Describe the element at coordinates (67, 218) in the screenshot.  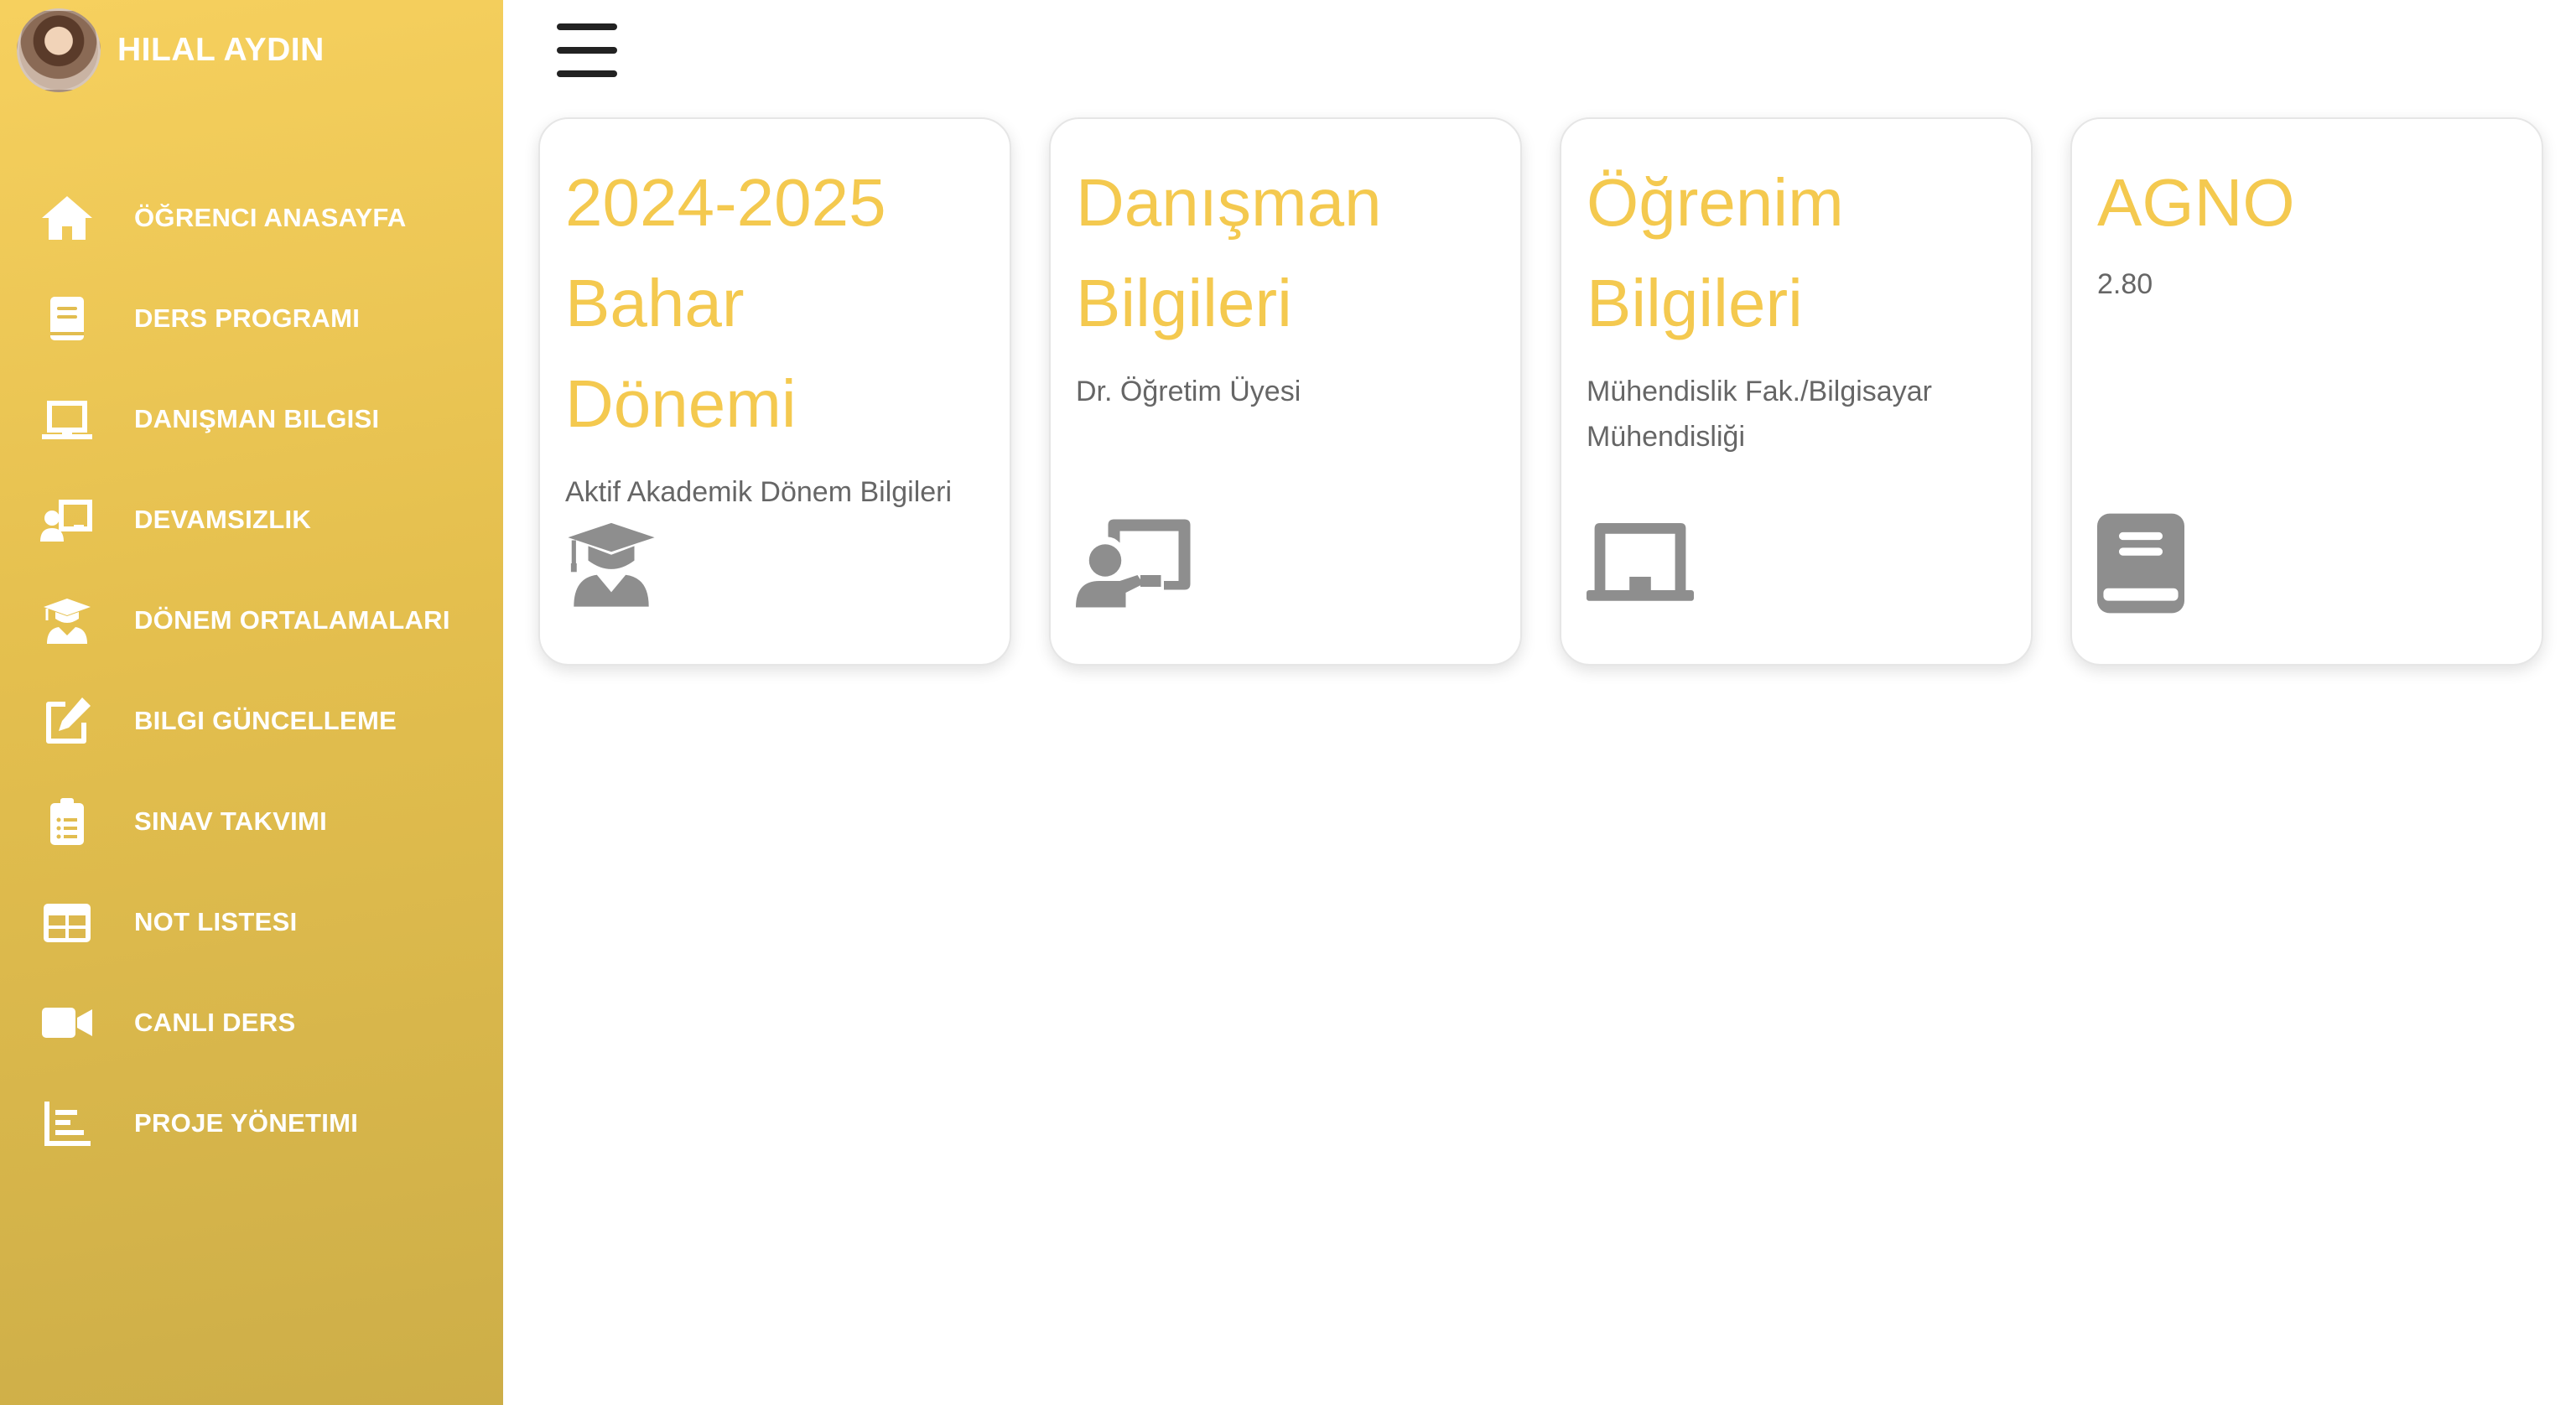
I see `home-icon` at that location.